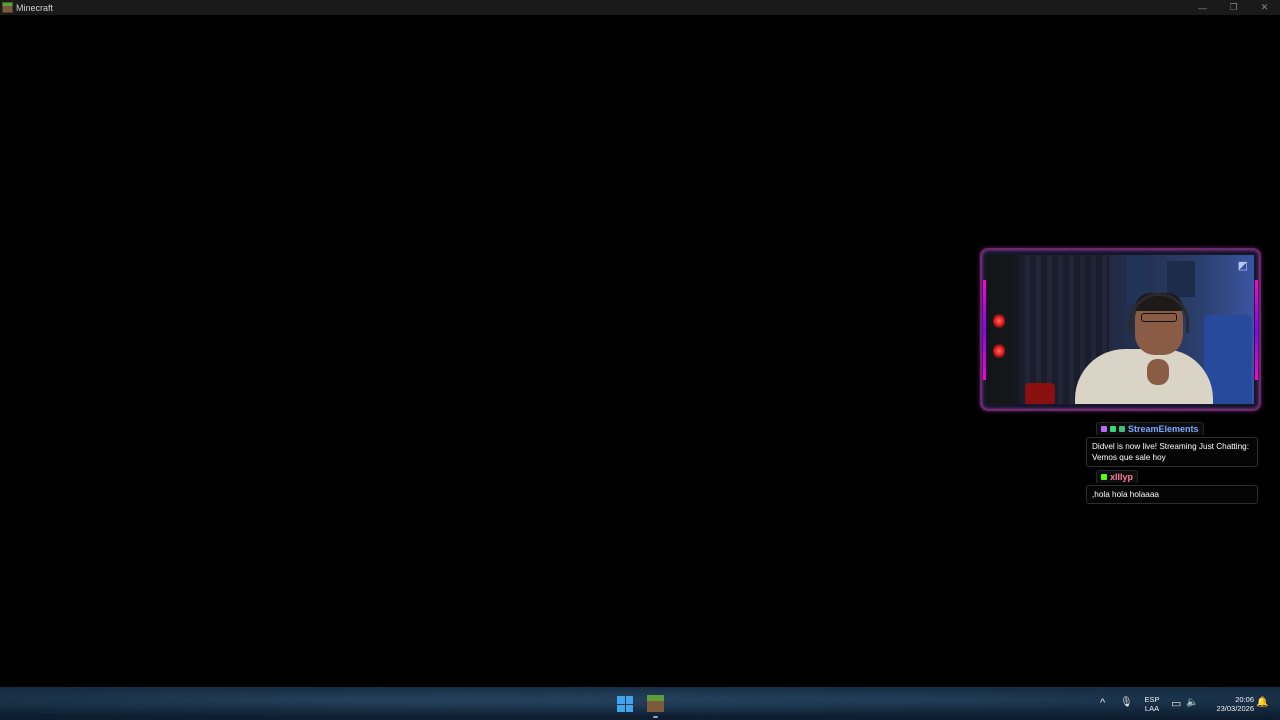  I want to click on clock: 20:06 23/03/2026, so click(1230, 704).